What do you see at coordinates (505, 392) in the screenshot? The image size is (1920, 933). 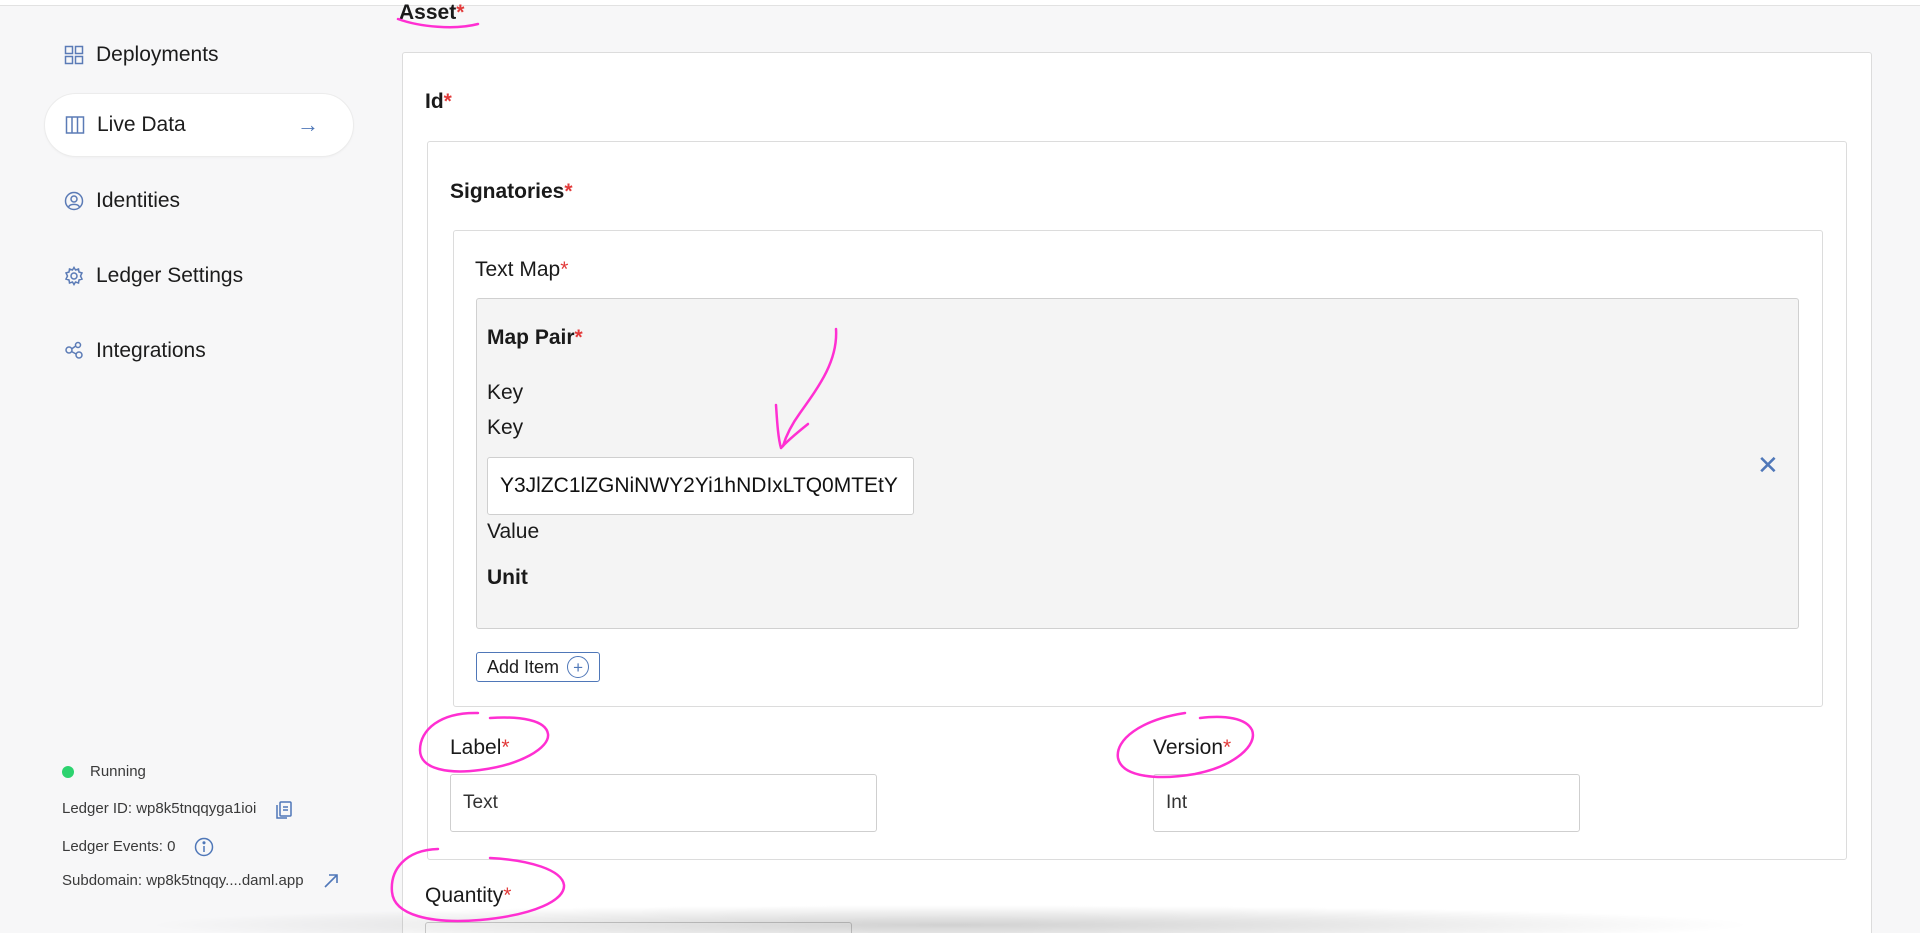 I see `key-label: Key` at bounding box center [505, 392].